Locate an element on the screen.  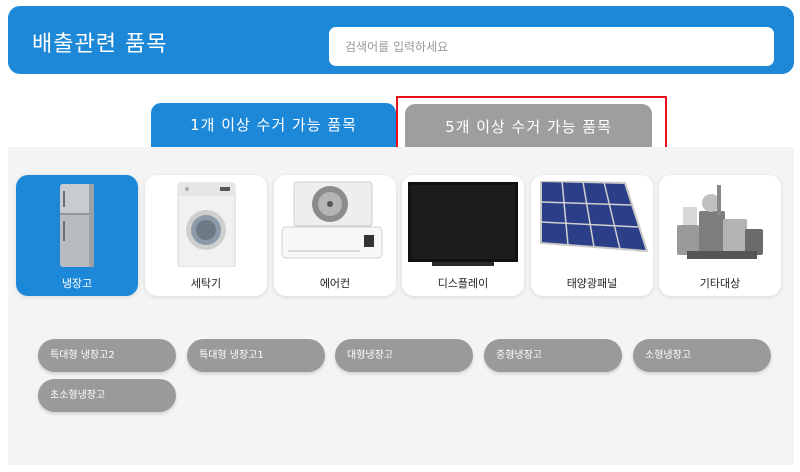
refrigerator-icon is located at coordinates (77, 225).